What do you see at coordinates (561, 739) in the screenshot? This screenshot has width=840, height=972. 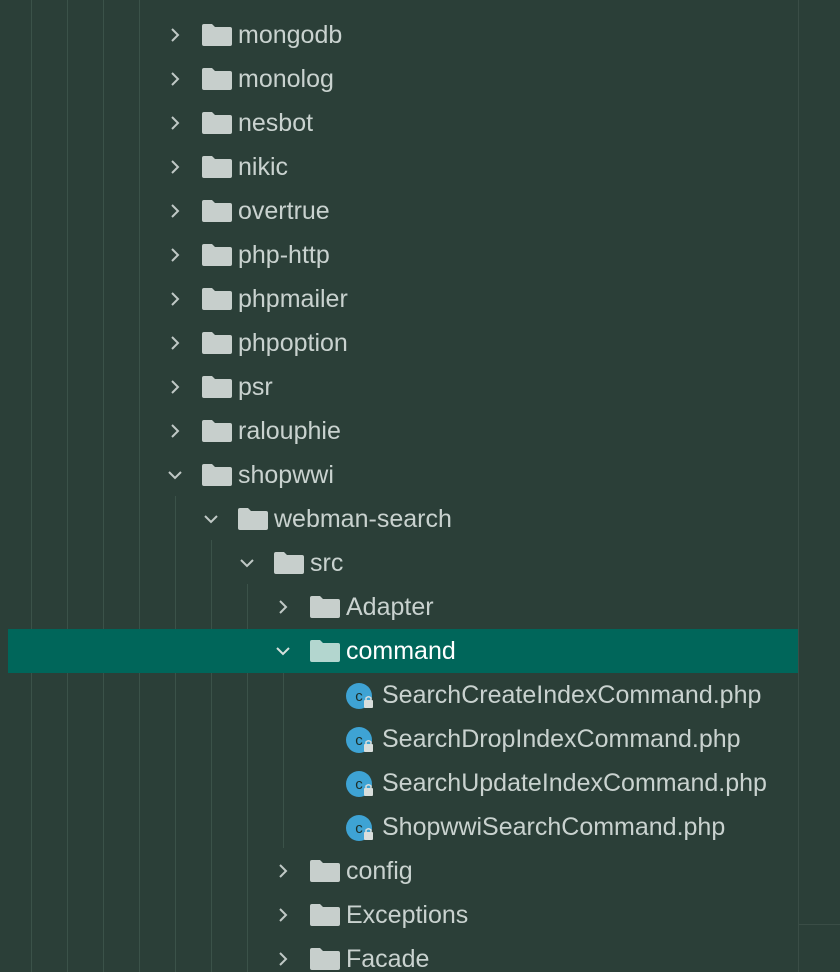 I see `tree-item-label: SearchDropIndexCommand.php` at bounding box center [561, 739].